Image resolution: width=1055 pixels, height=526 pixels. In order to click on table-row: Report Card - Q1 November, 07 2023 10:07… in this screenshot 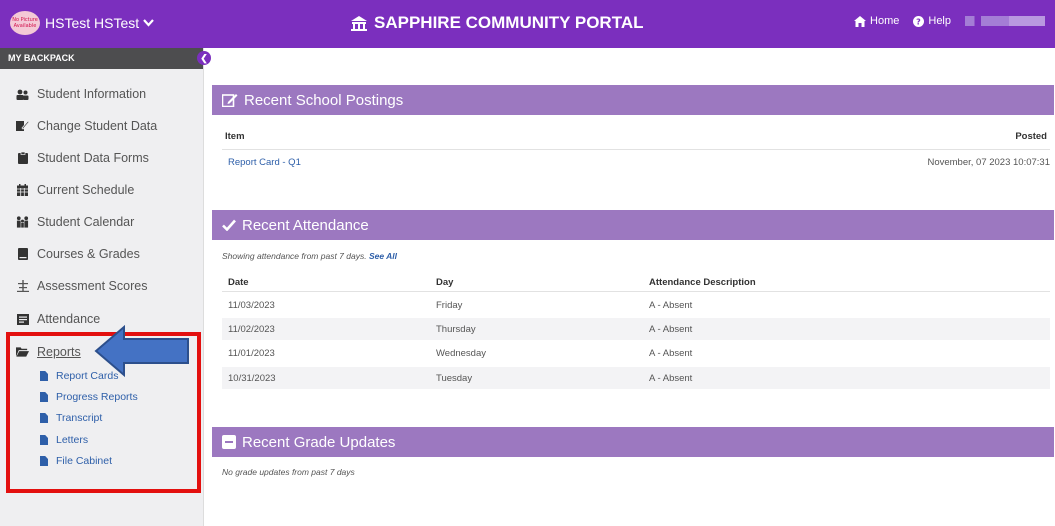, I will do `click(636, 162)`.